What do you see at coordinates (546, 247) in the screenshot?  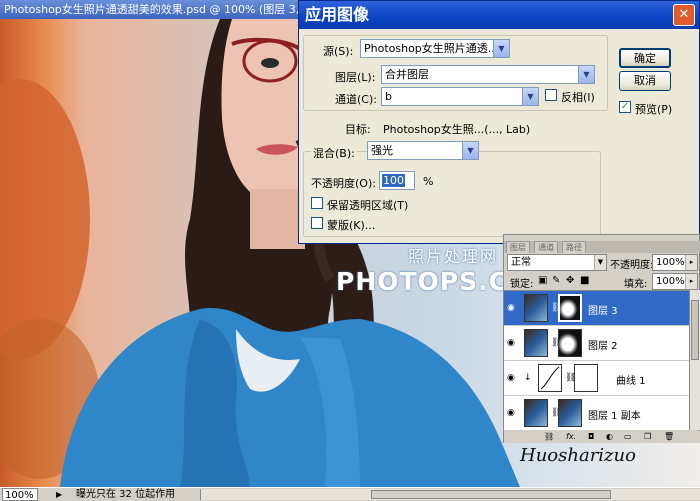 I see `tab-channels: 通道` at bounding box center [546, 247].